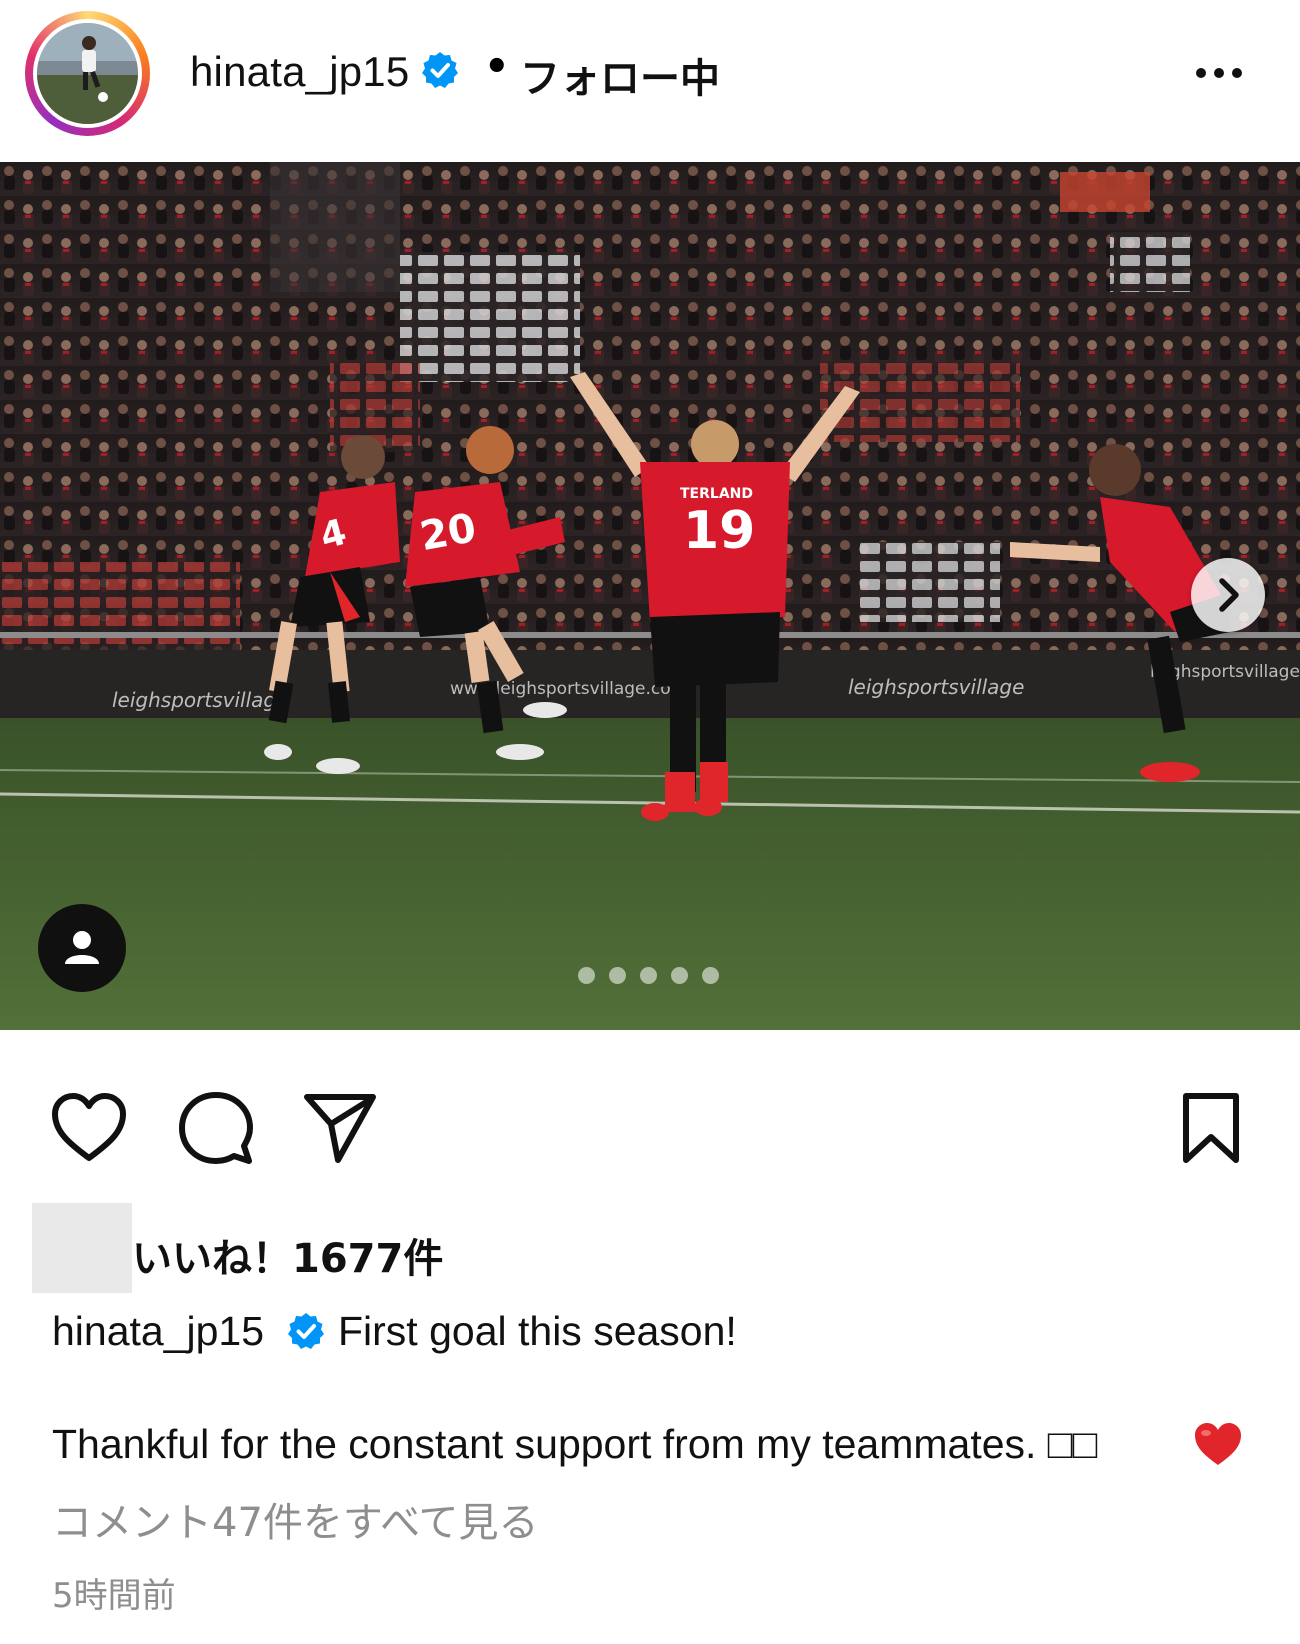  I want to click on tagged-users-button, so click(82, 948).